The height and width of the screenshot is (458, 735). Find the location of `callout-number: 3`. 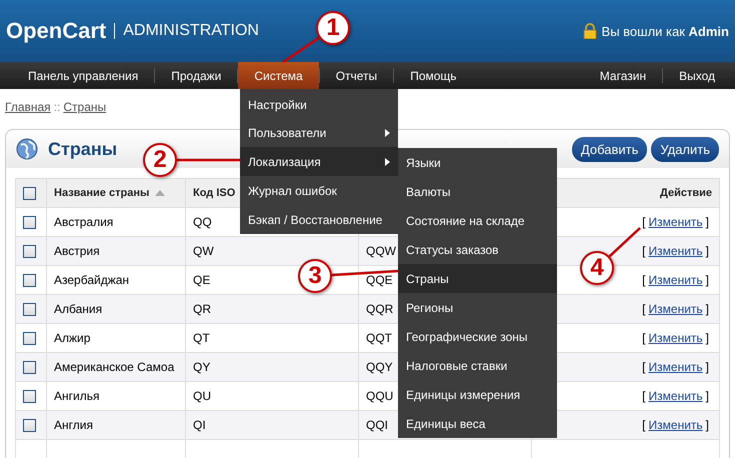

callout-number: 3 is located at coordinates (315, 276).